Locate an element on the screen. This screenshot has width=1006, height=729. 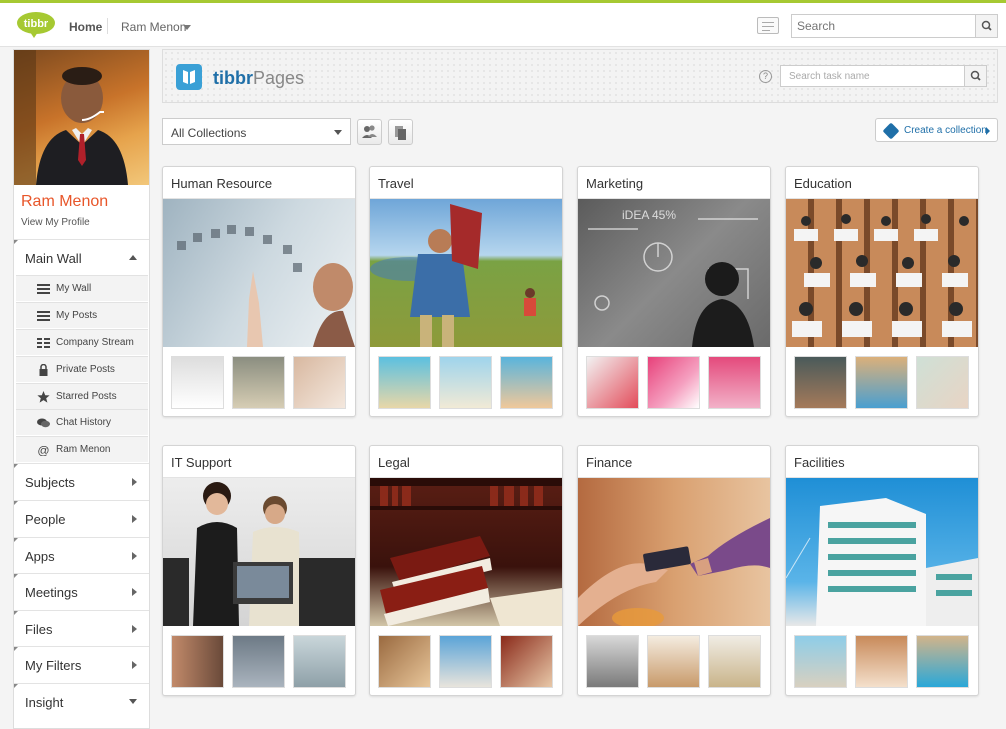
profile-photo is located at coordinates (81, 117).